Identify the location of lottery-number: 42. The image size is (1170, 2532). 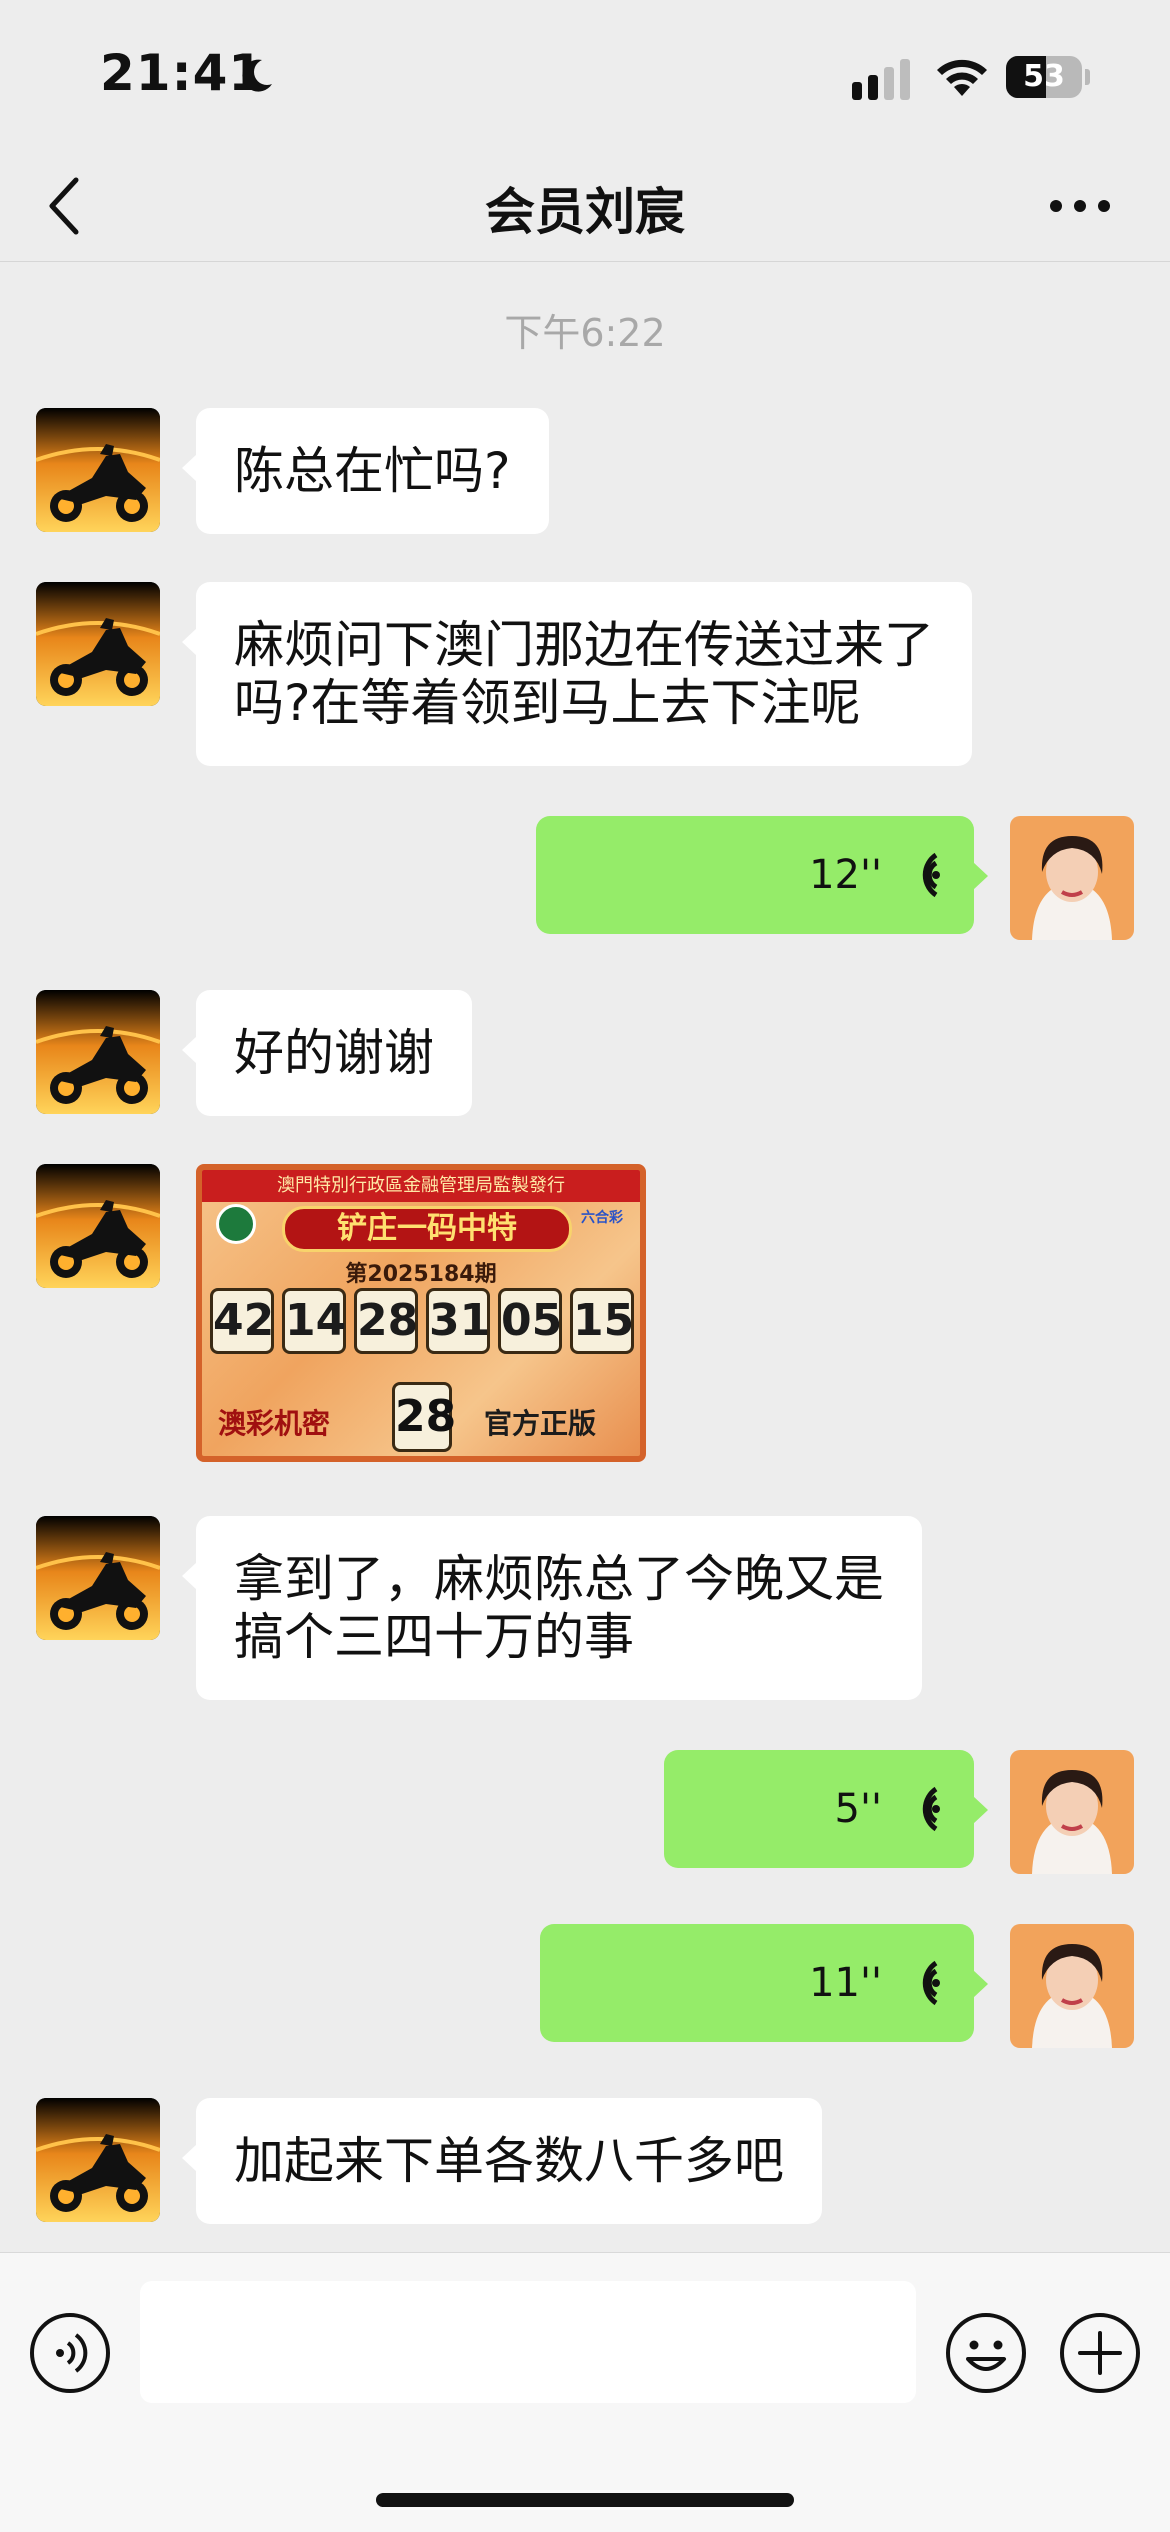
(242, 1321).